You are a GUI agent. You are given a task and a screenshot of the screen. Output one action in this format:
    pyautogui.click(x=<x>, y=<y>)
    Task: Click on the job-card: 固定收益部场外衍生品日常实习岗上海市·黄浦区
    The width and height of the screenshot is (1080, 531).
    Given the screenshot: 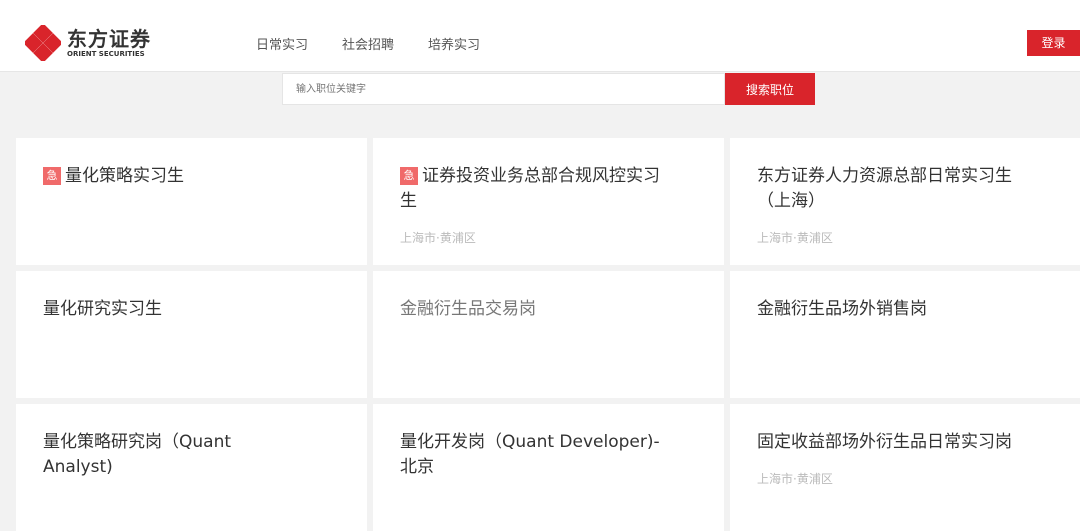 What is the action you would take?
    pyautogui.click(x=905, y=467)
    